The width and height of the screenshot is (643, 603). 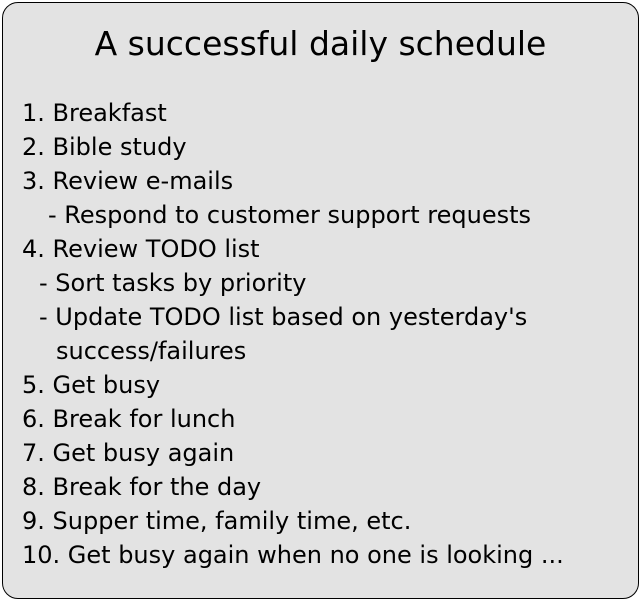 I want to click on list-item: 7. Get busy again, so click(x=128, y=453).